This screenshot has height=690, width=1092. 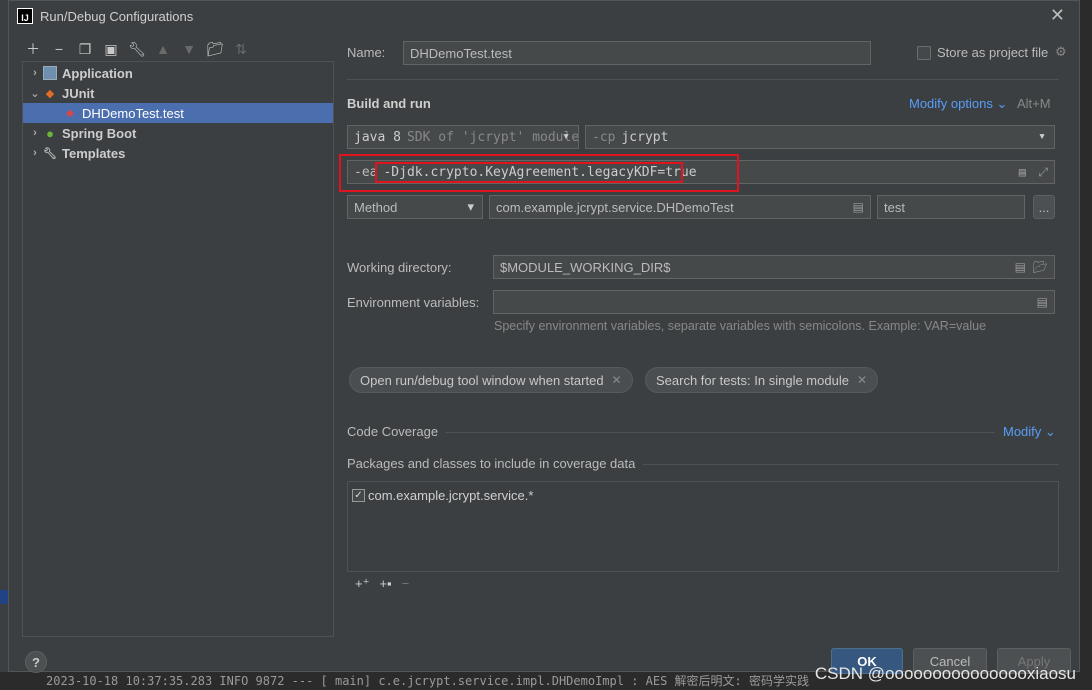 What do you see at coordinates (774, 302) in the screenshot?
I see `env-input: ▤` at bounding box center [774, 302].